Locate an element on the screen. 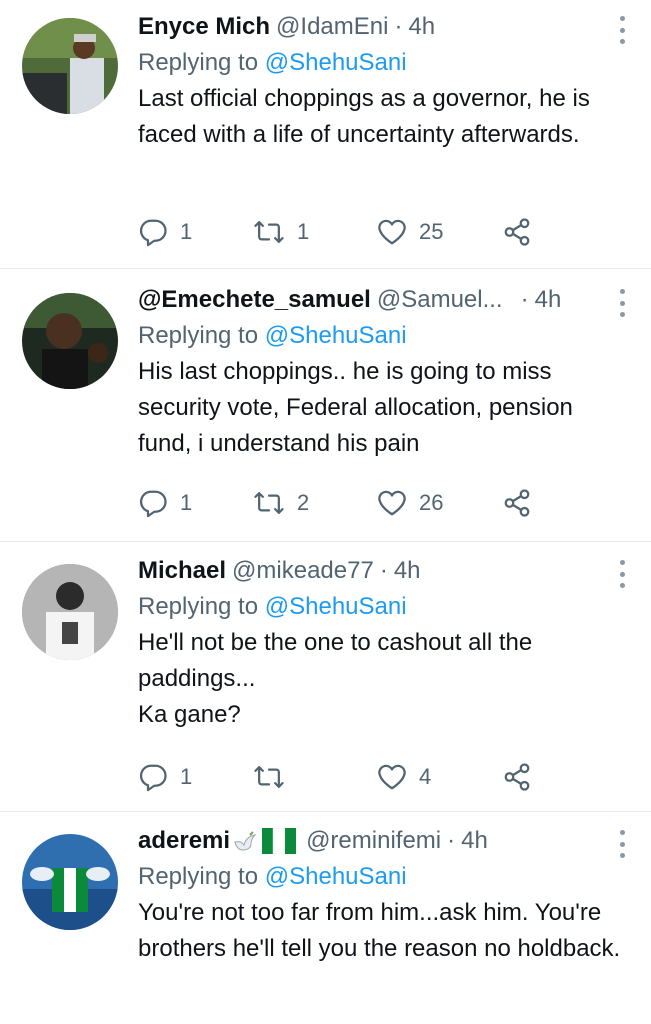 The height and width of the screenshot is (1024, 651). user-handle: @mikeade77 is located at coordinates (303, 571).